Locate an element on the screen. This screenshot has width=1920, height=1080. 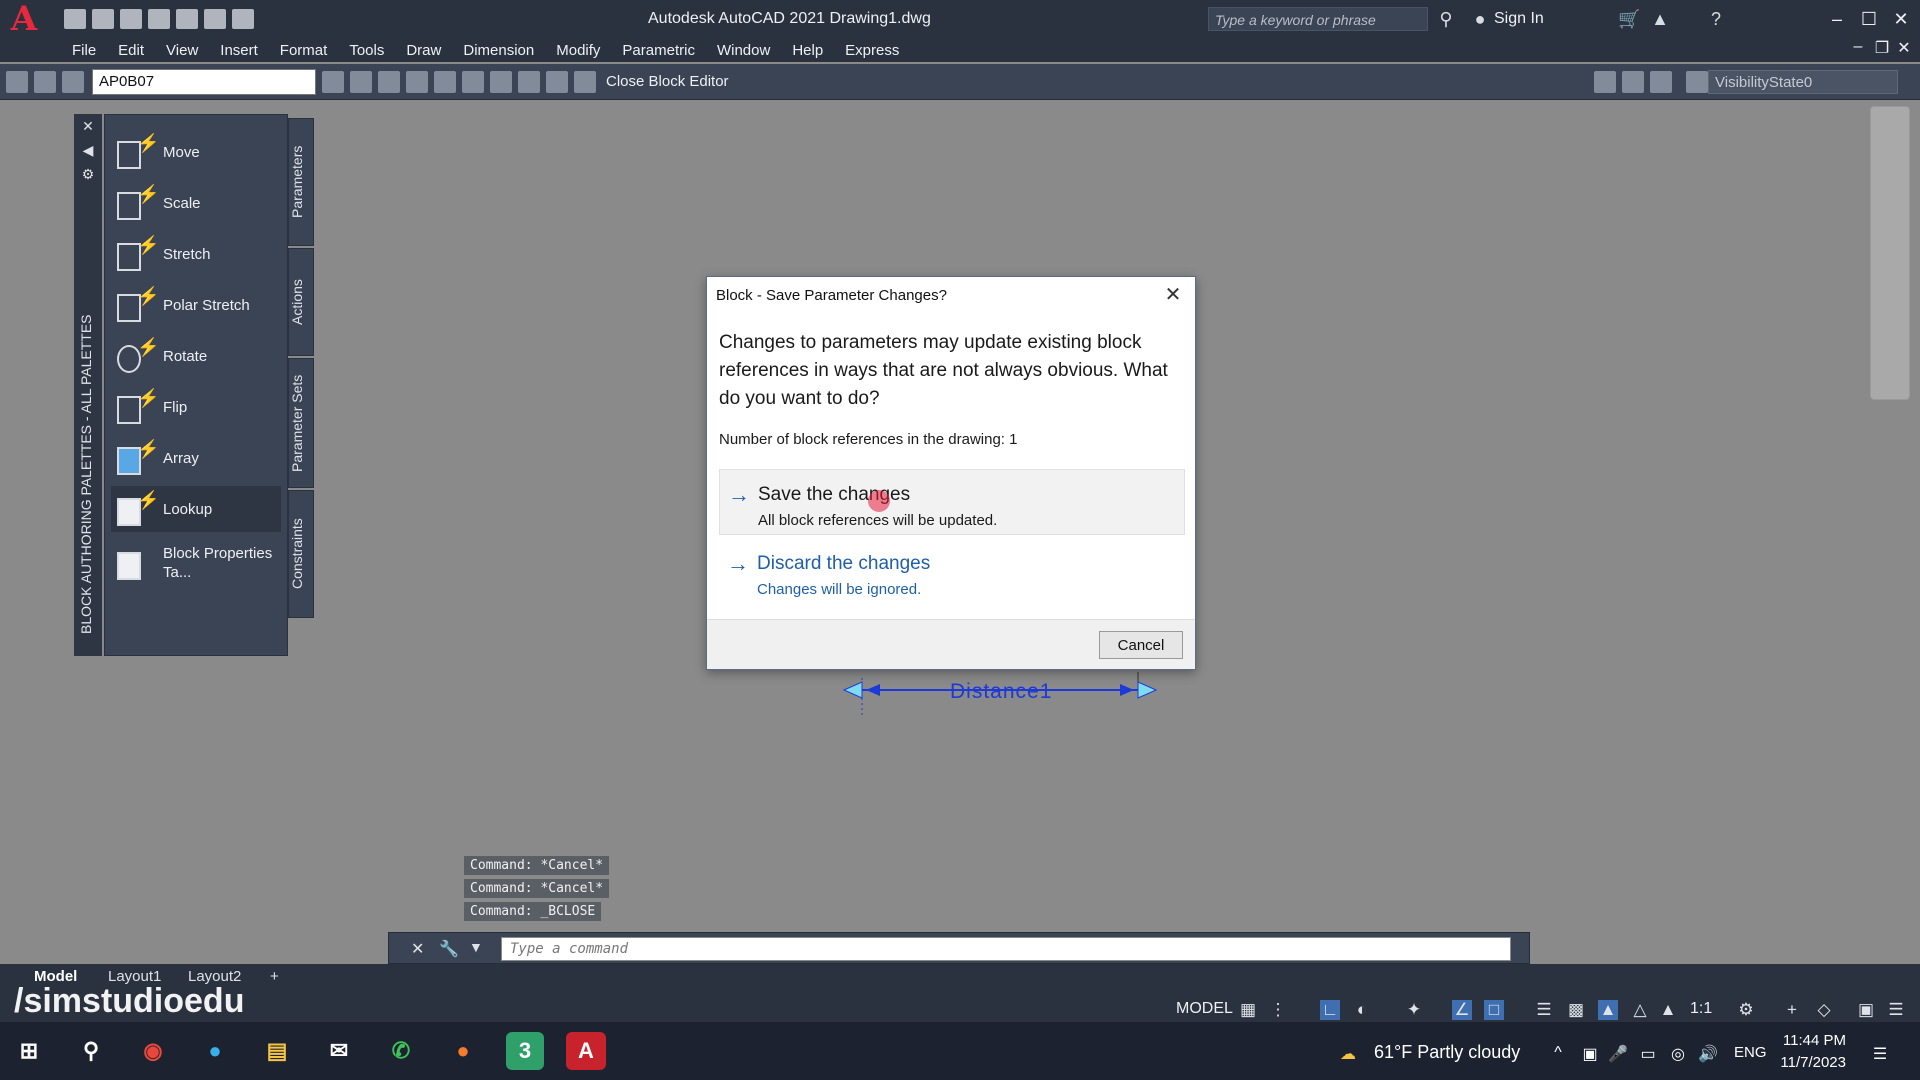
visibility-state-select: VisibilityState0 is located at coordinates (1803, 82).